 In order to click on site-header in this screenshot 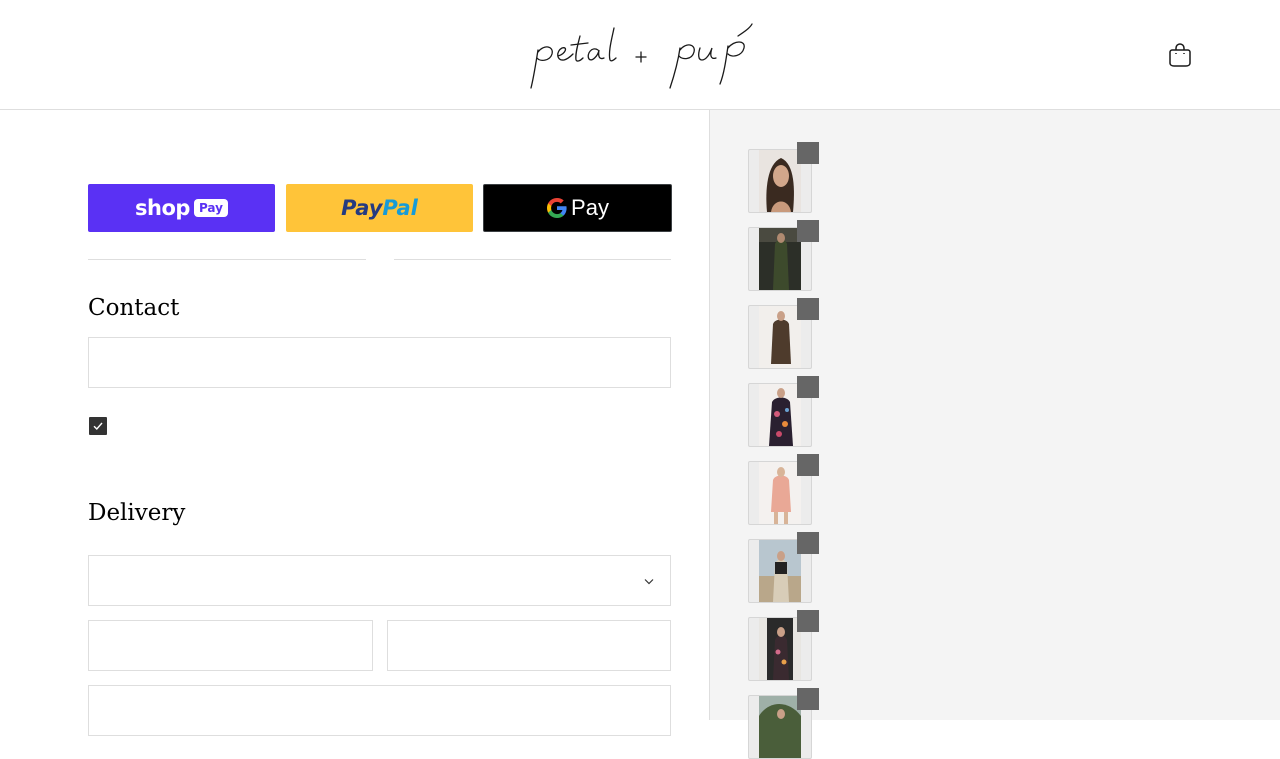, I will do `click(640, 55)`.